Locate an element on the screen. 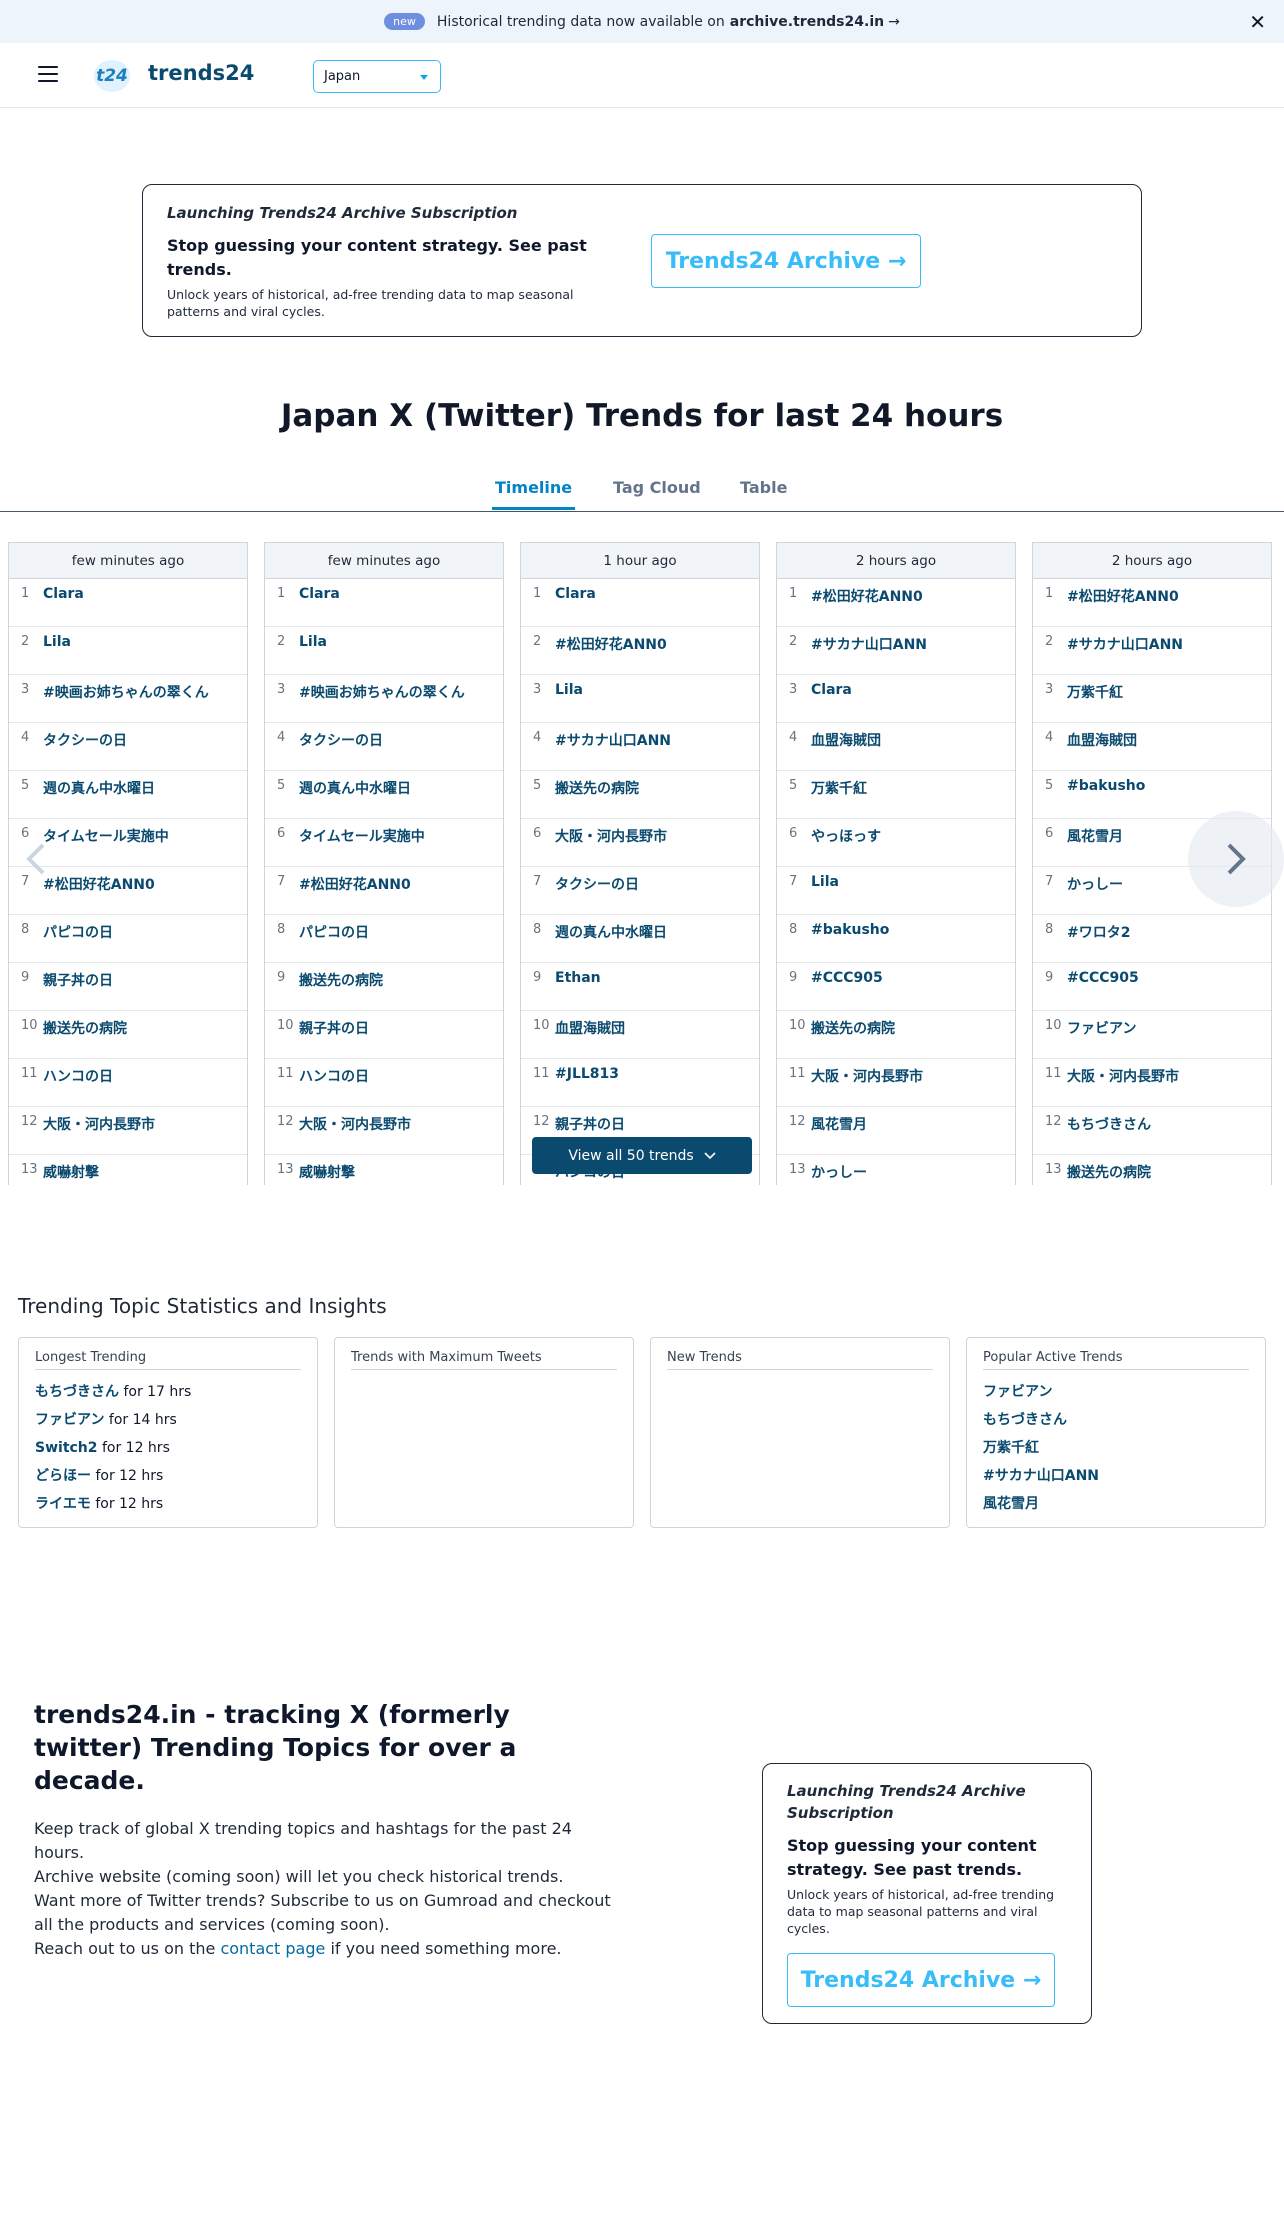 This screenshot has height=2218, width=1284. stat-trend-link: 風花雪月 is located at coordinates (1011, 1504).